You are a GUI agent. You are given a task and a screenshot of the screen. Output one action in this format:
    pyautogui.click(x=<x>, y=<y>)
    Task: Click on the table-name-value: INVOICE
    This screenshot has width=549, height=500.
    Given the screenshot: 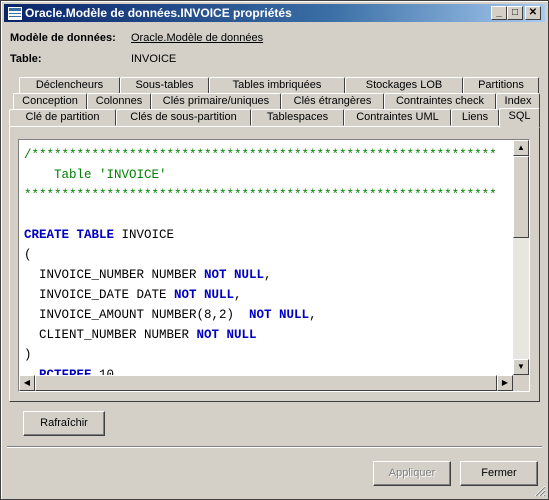 What is the action you would take?
    pyautogui.click(x=154, y=59)
    